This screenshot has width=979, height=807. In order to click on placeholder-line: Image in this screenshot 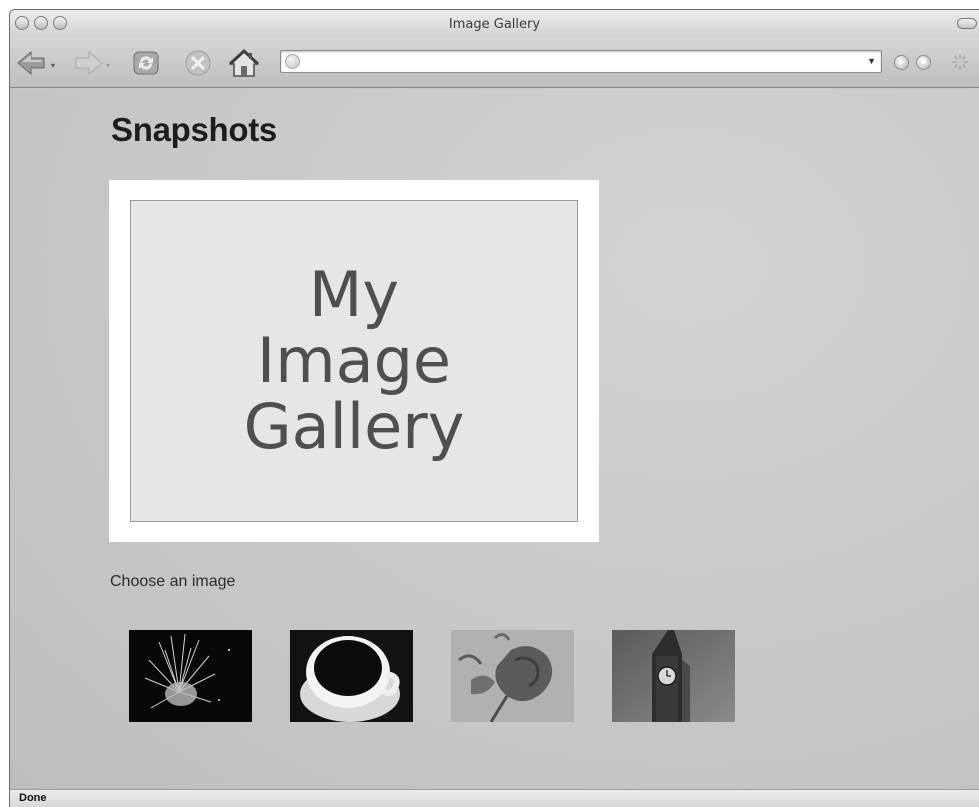, I will do `click(354, 360)`.